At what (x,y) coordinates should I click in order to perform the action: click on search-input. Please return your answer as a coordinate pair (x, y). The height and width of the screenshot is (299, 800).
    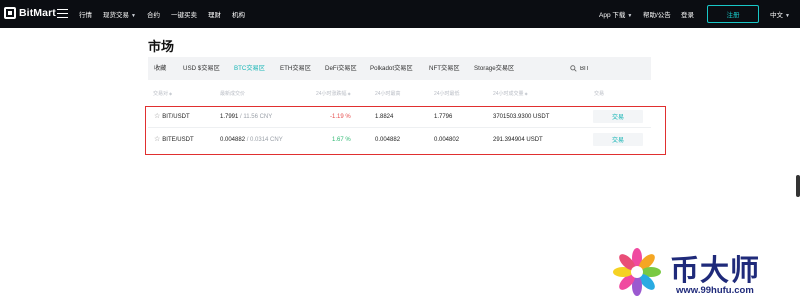
    Looking at the image, I should click on (610, 68).